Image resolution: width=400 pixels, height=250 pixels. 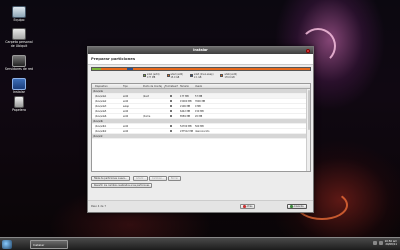 What do you see at coordinates (244, 206) in the screenshot?
I see `back-arrow-icon` at bounding box center [244, 206].